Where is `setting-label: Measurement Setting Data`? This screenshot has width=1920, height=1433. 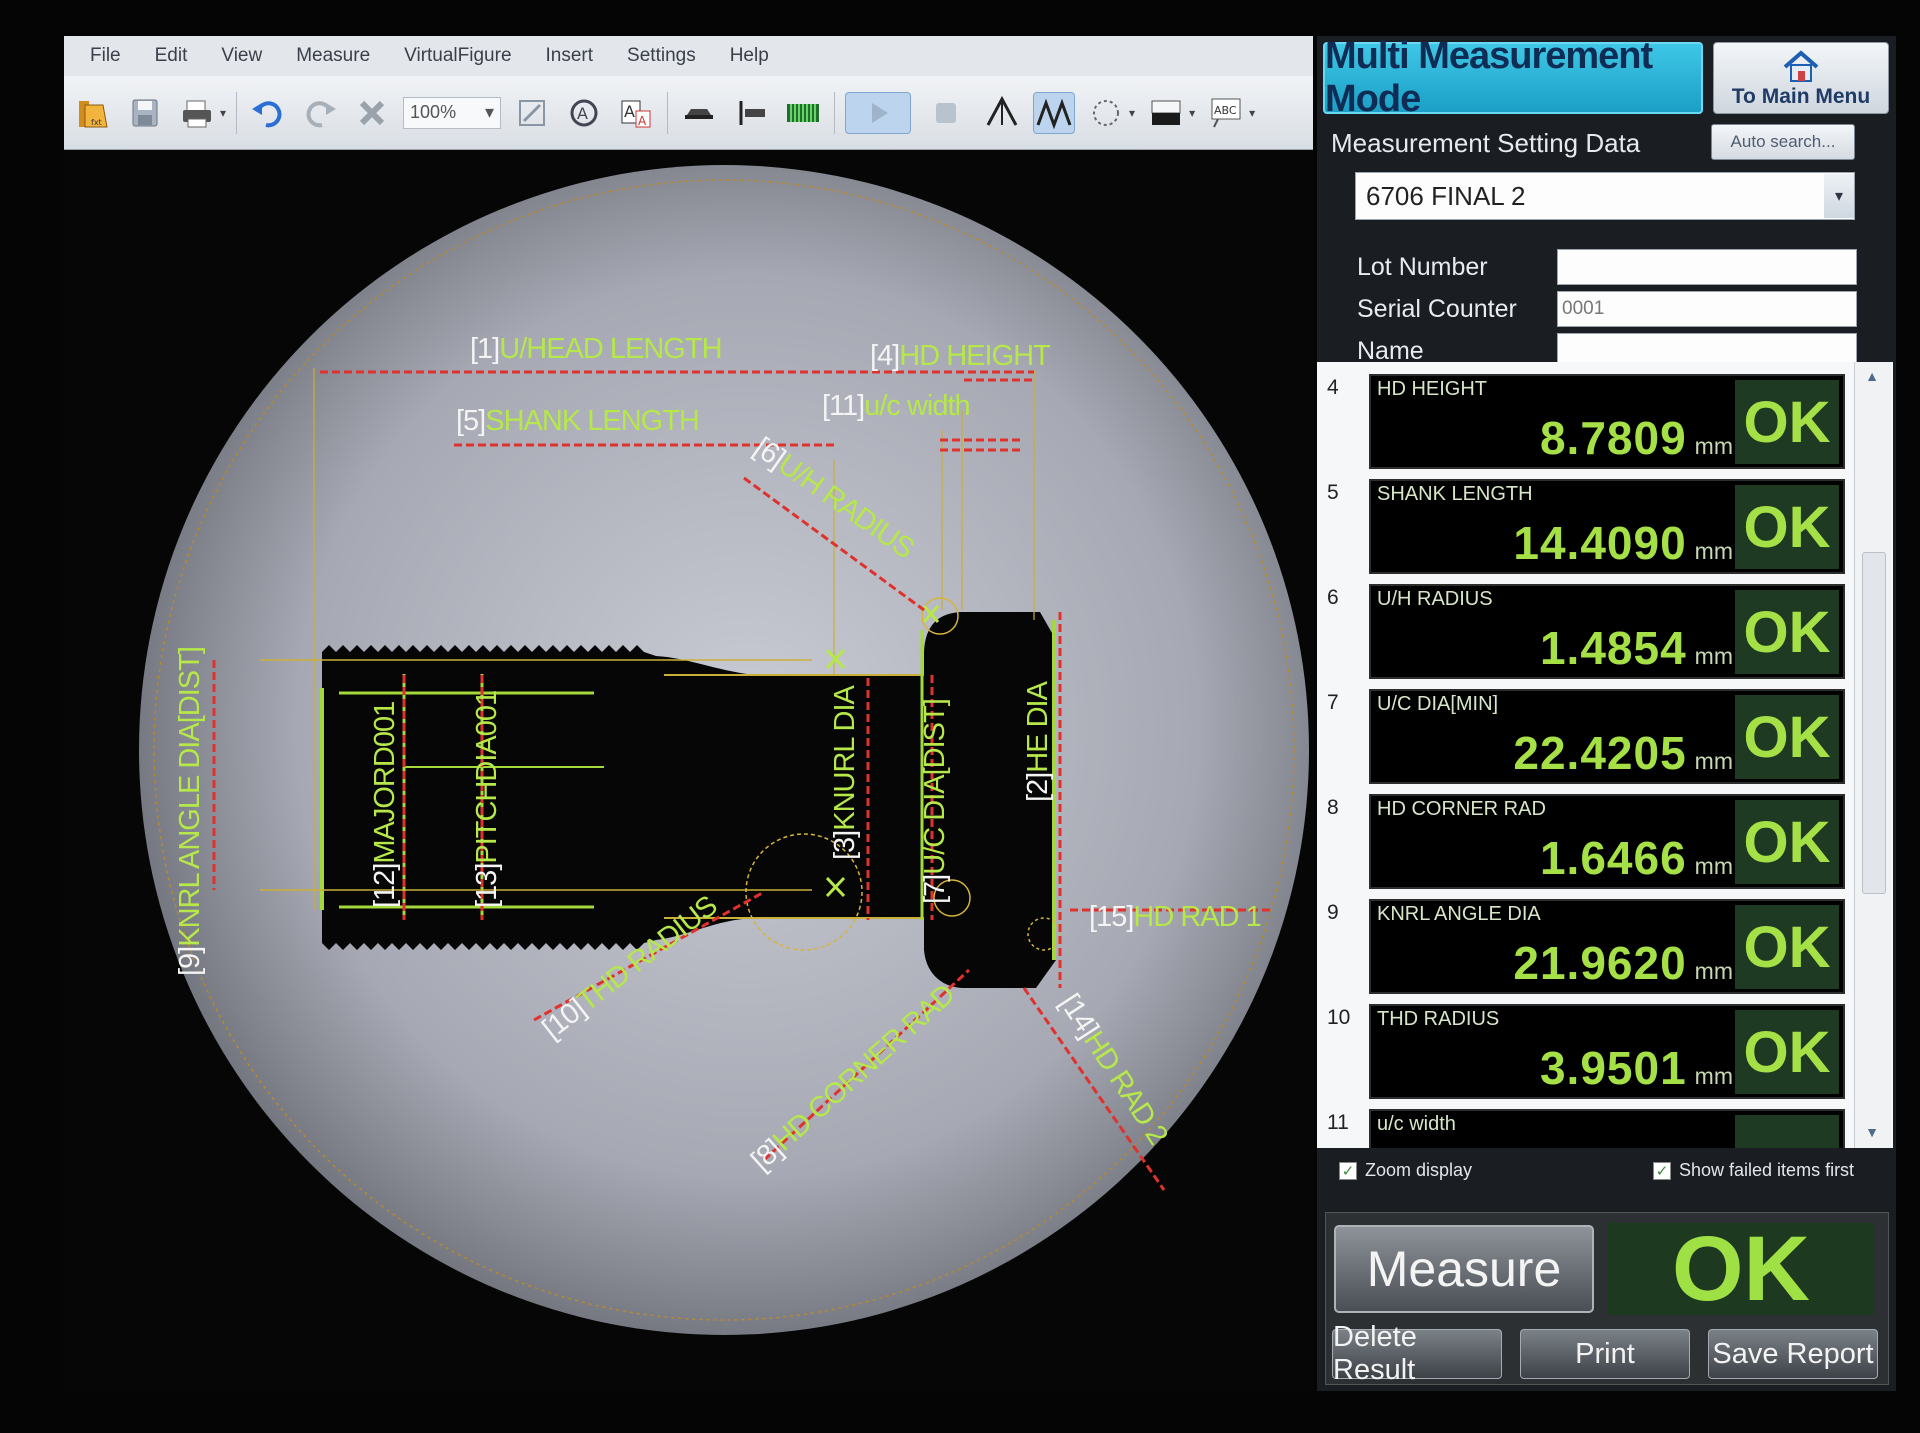 setting-label: Measurement Setting Data is located at coordinates (1486, 143).